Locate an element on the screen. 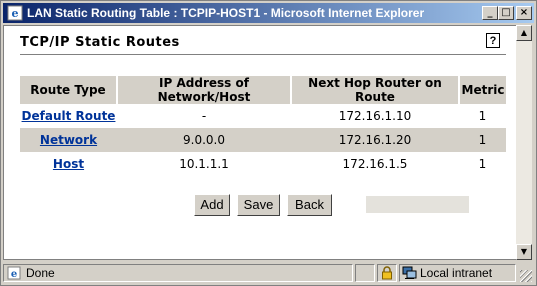 The height and width of the screenshot is (286, 537). col-route-type: Route Type is located at coordinates (69, 90).